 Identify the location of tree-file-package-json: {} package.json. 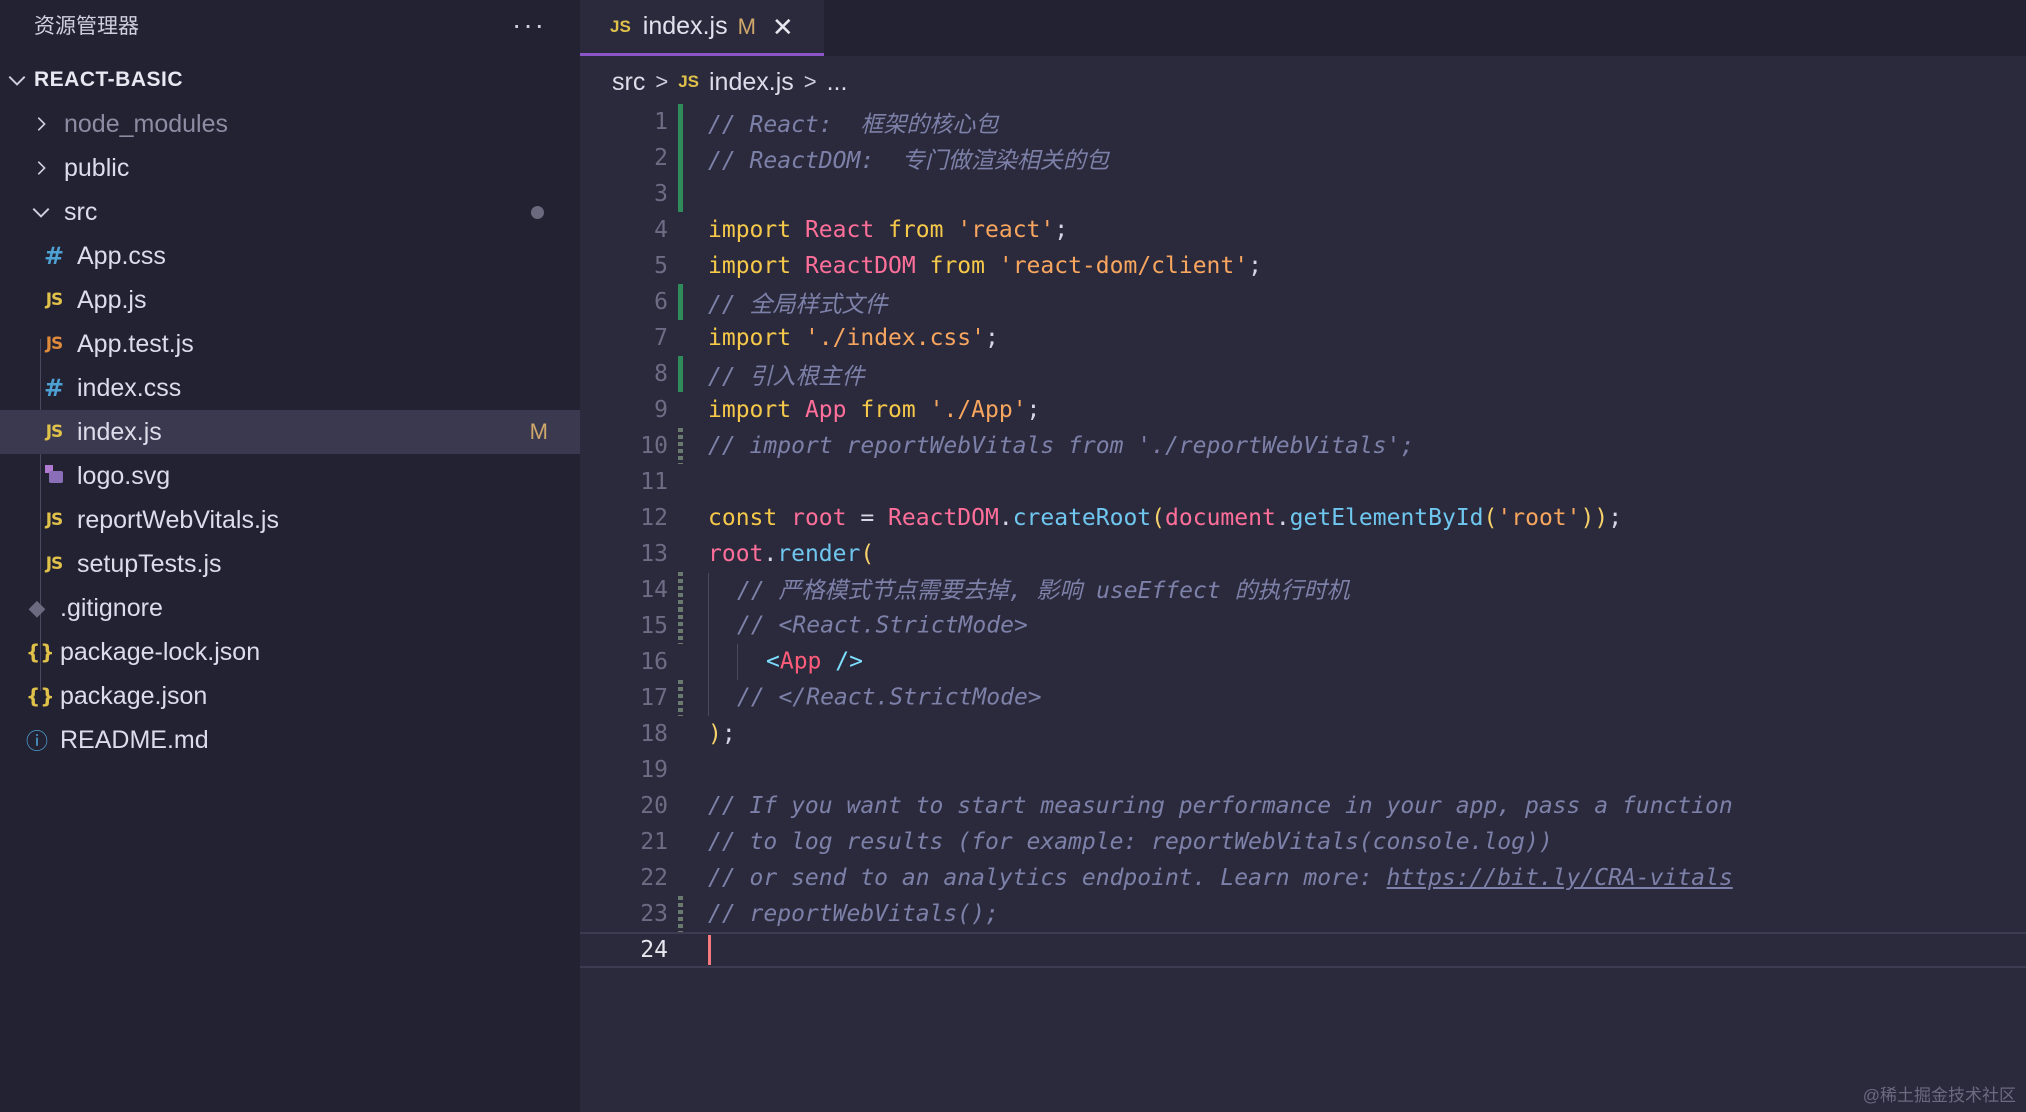
(290, 696).